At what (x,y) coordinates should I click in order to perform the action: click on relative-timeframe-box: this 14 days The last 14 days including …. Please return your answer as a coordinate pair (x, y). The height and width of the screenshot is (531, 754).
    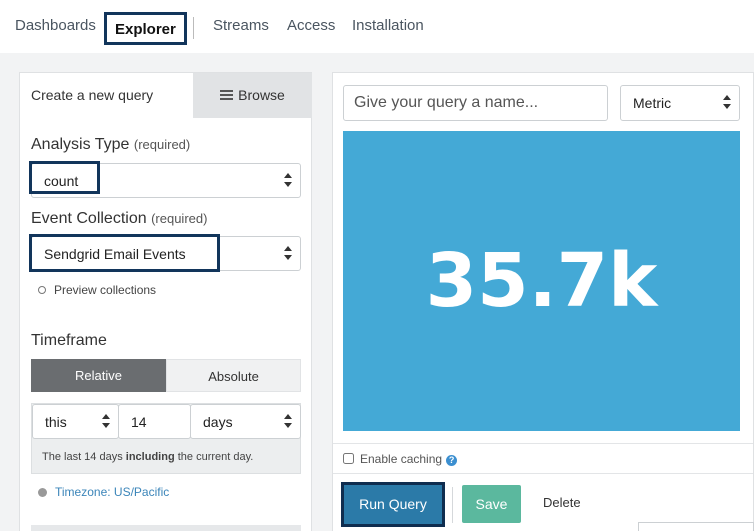
    Looking at the image, I should click on (166, 438).